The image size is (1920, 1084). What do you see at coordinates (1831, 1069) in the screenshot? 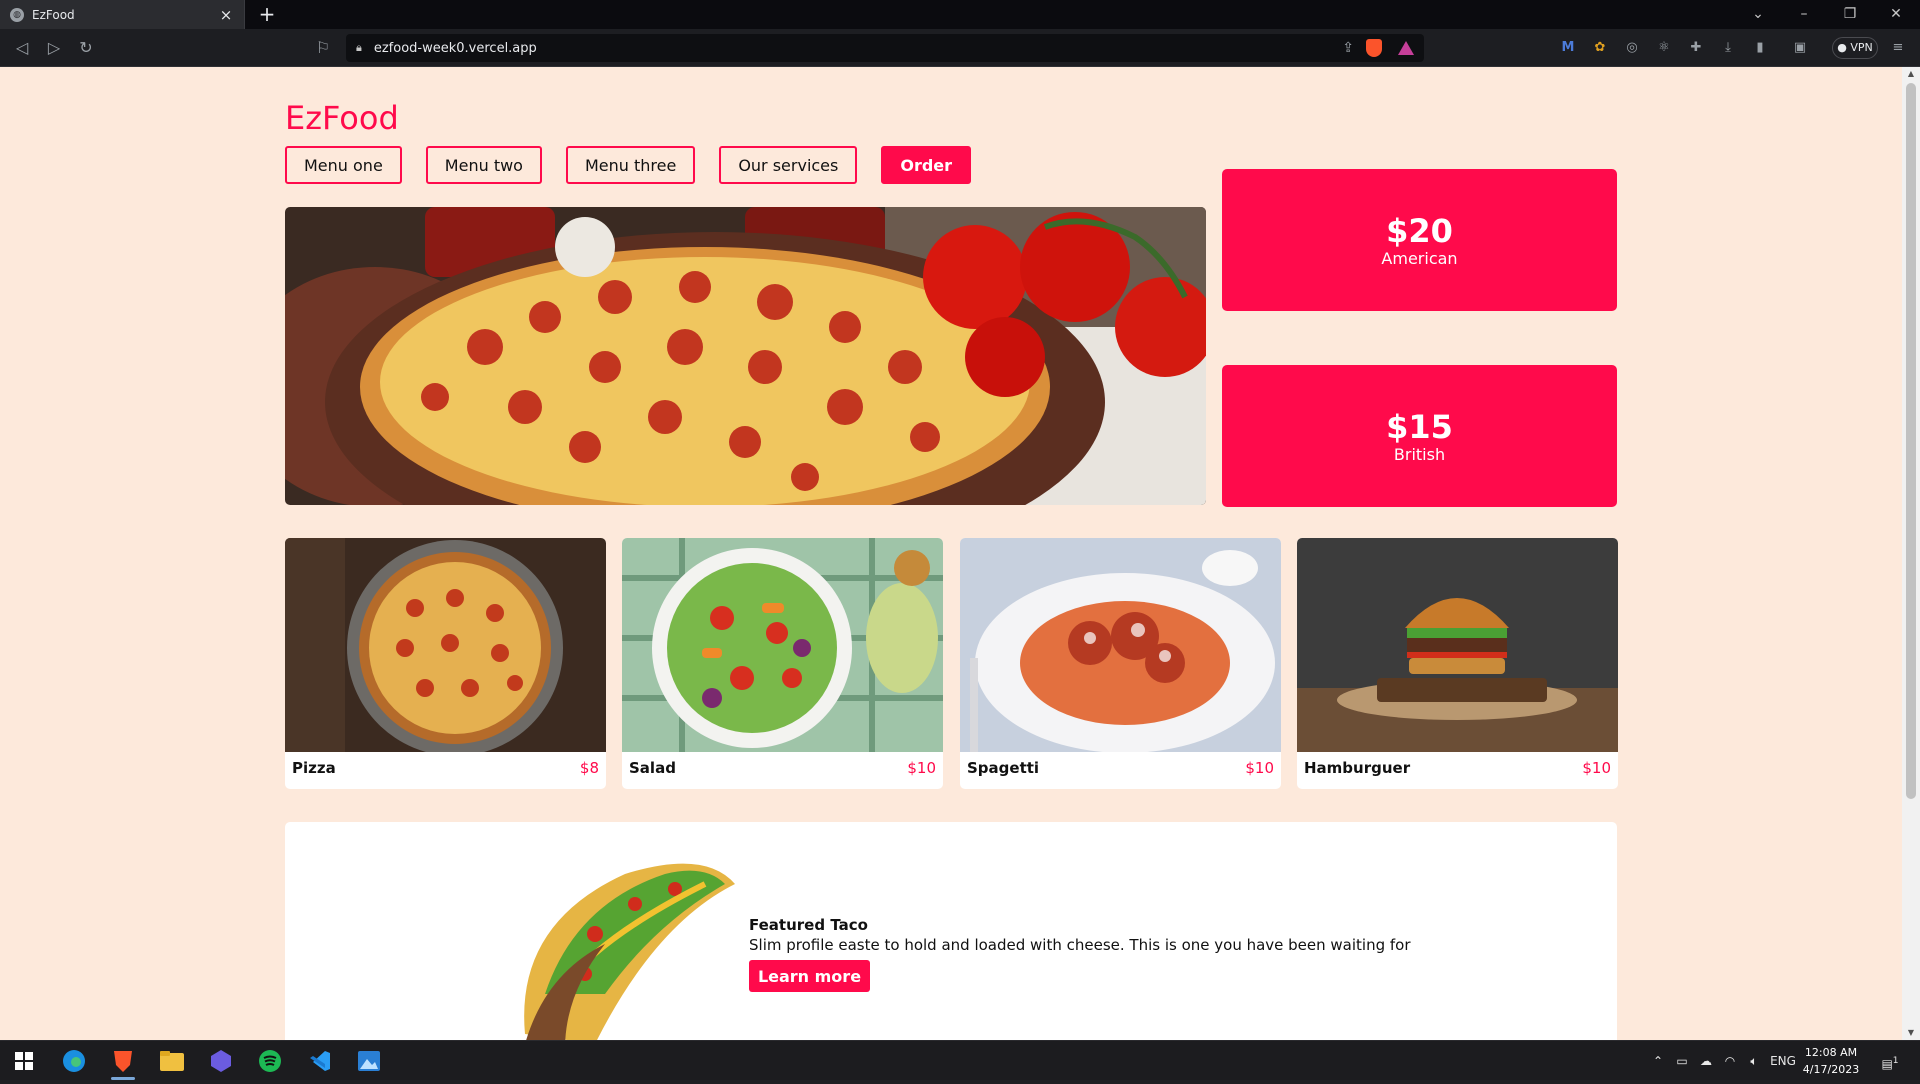
I see `clock-date: 4/17/2023` at bounding box center [1831, 1069].